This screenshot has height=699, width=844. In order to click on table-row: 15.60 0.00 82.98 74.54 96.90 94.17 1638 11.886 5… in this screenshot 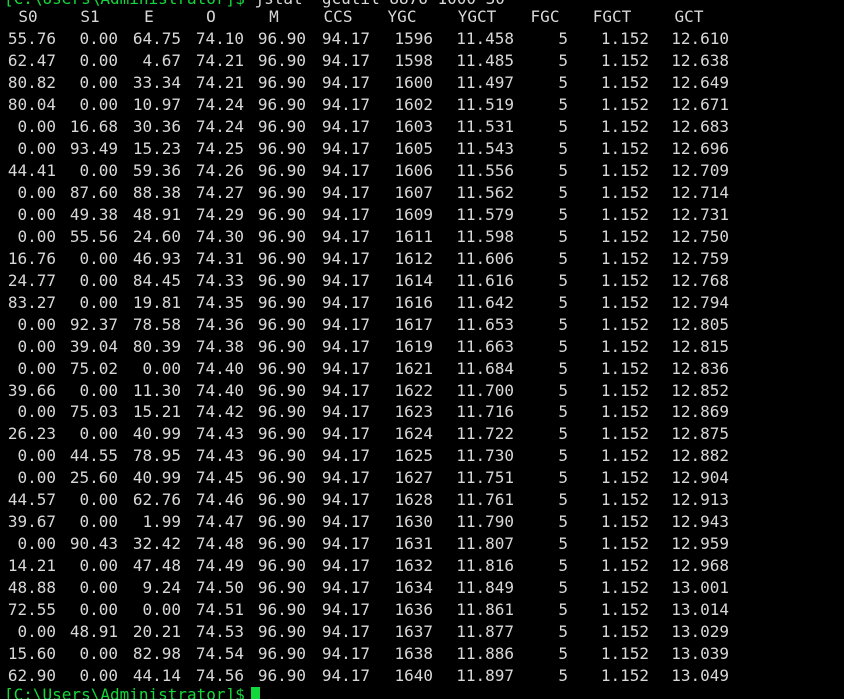, I will do `click(422, 654)`.